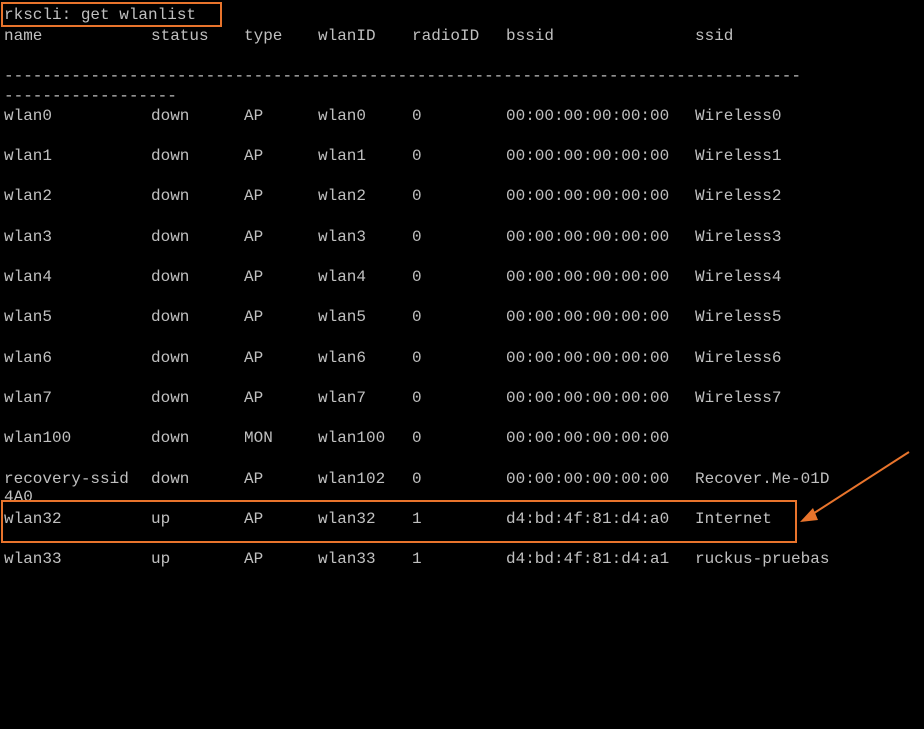  I want to click on header-status: status, so click(180, 36).